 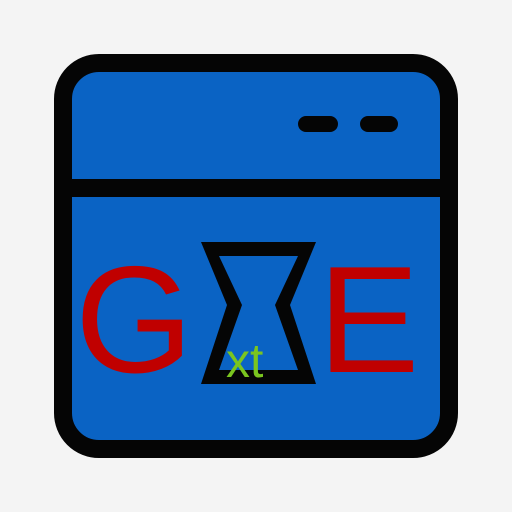 What do you see at coordinates (134, 320) in the screenshot?
I see `logo-letter-g: G` at bounding box center [134, 320].